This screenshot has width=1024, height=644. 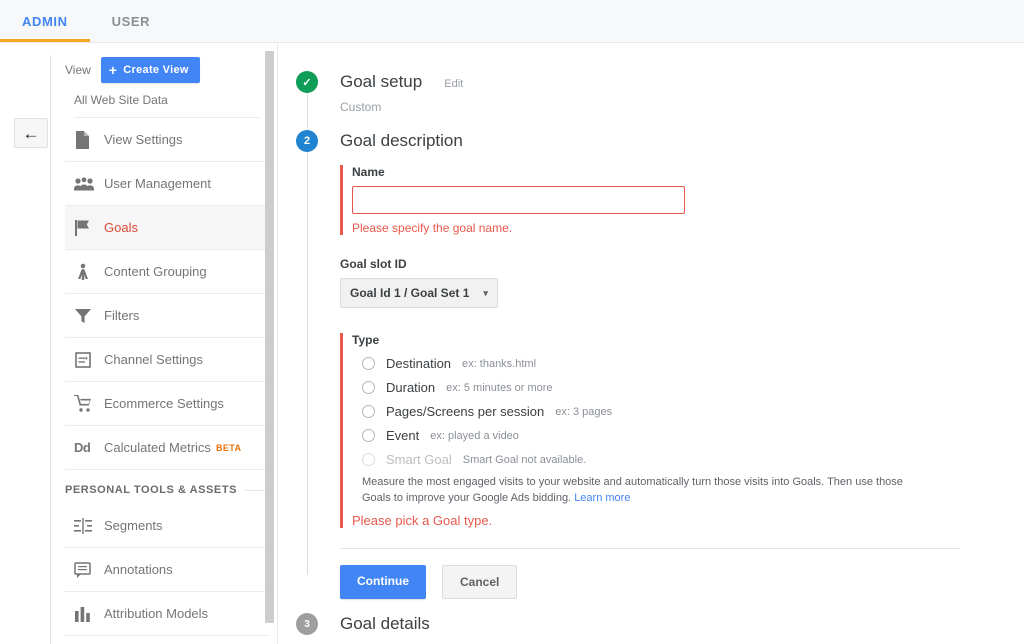 What do you see at coordinates (138, 569) in the screenshot?
I see `sidebar-item-label: Annotations` at bounding box center [138, 569].